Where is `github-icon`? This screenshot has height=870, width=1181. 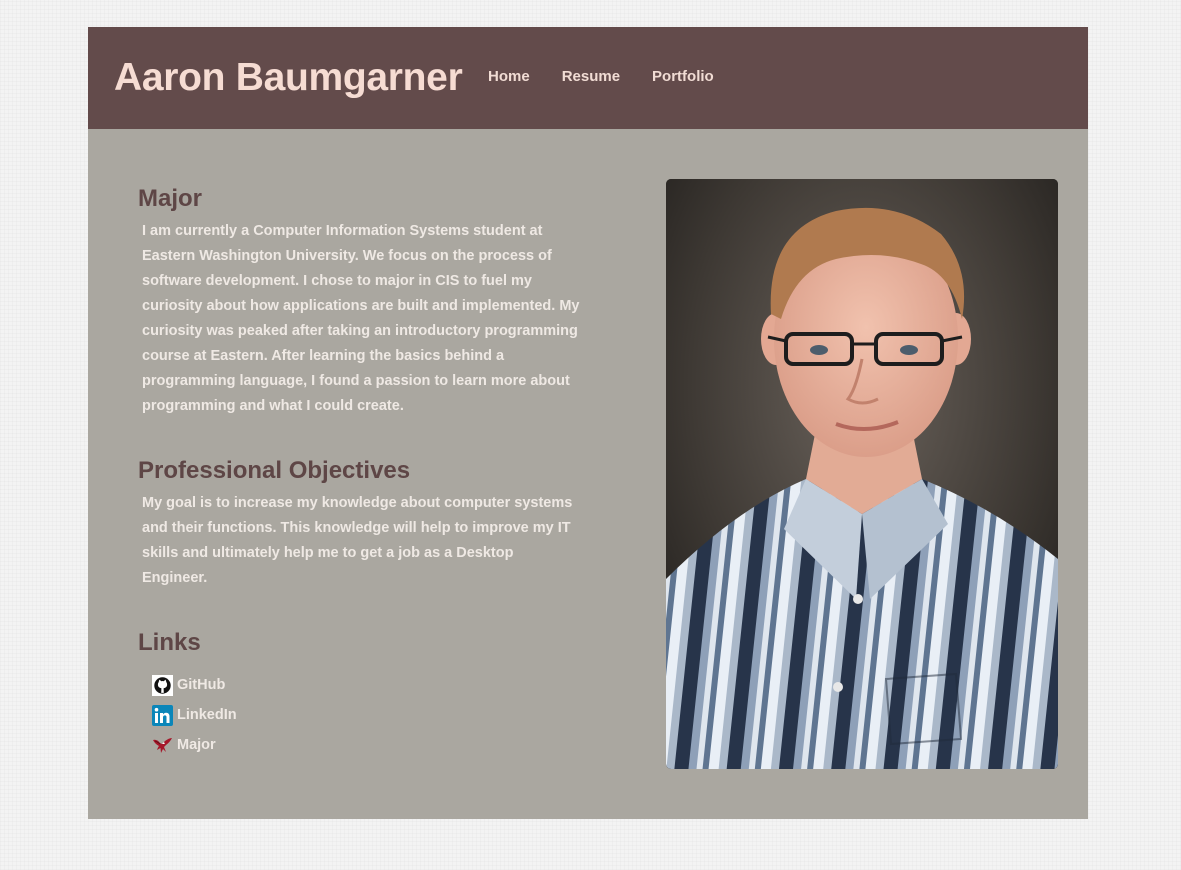
github-icon is located at coordinates (162, 685).